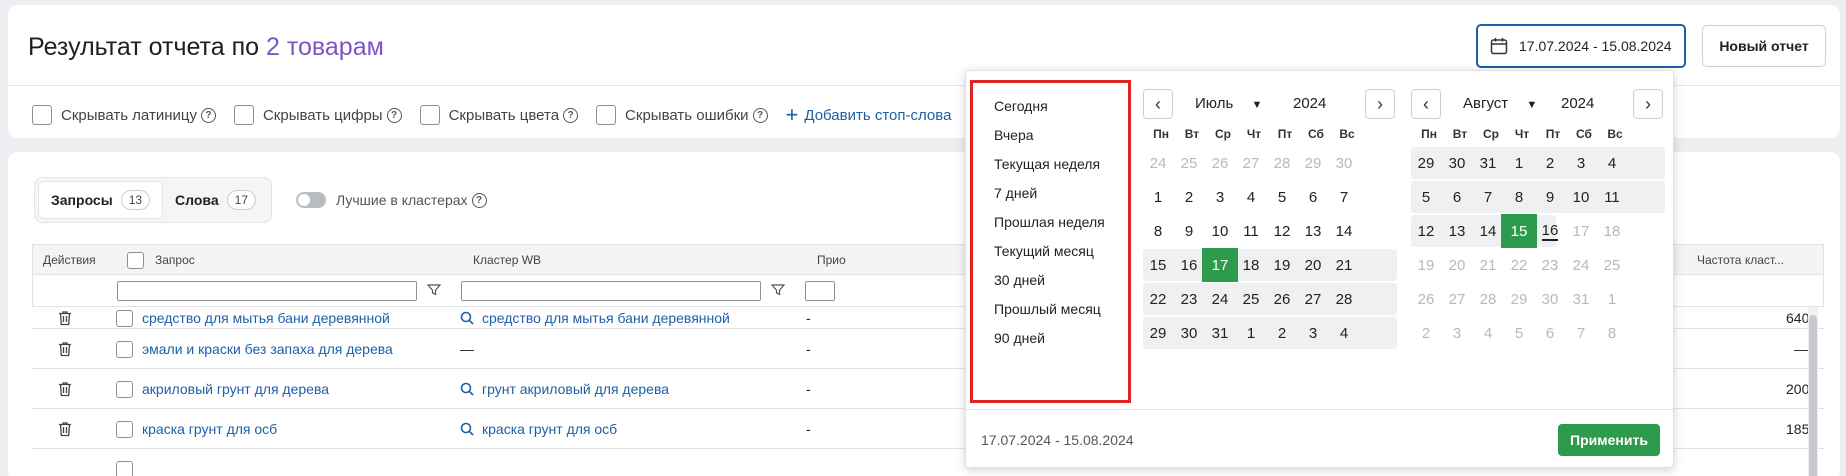 The width and height of the screenshot is (1846, 476). I want to click on calendar-day: 8, so click(1612, 333).